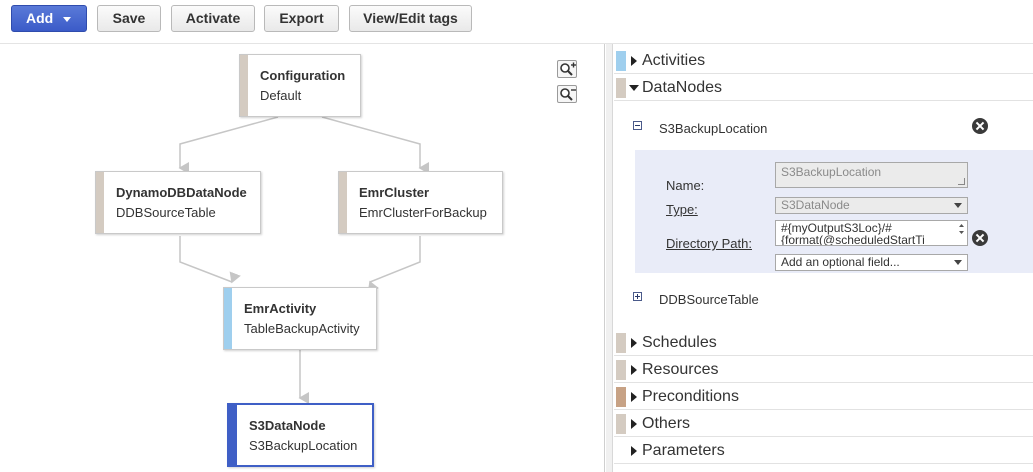  Describe the element at coordinates (281, 95) in the screenshot. I see `node-name: Default` at that location.